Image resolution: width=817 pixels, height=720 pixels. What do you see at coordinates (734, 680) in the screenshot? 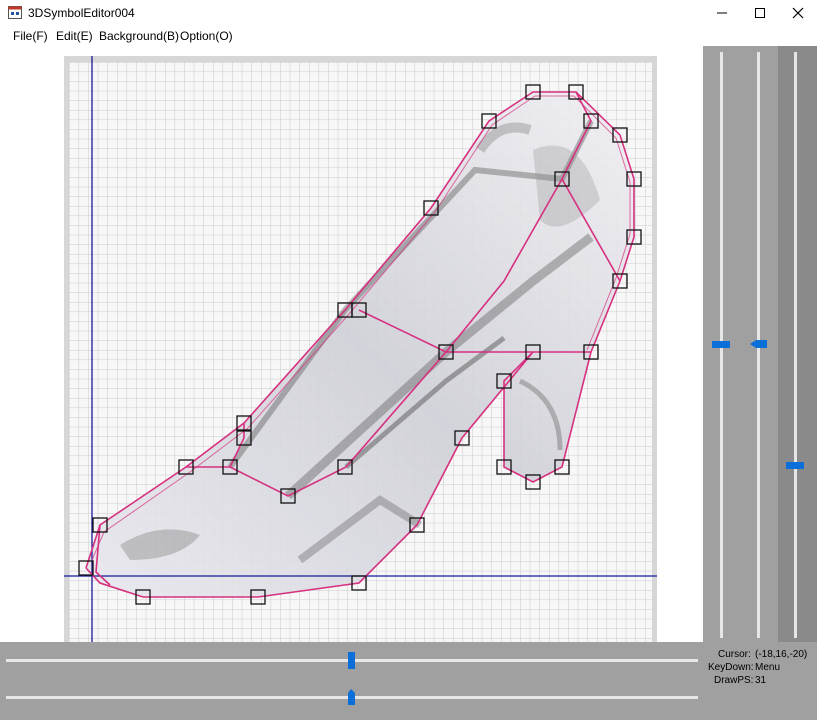
I see `drawps-label: DrawPS:` at bounding box center [734, 680].